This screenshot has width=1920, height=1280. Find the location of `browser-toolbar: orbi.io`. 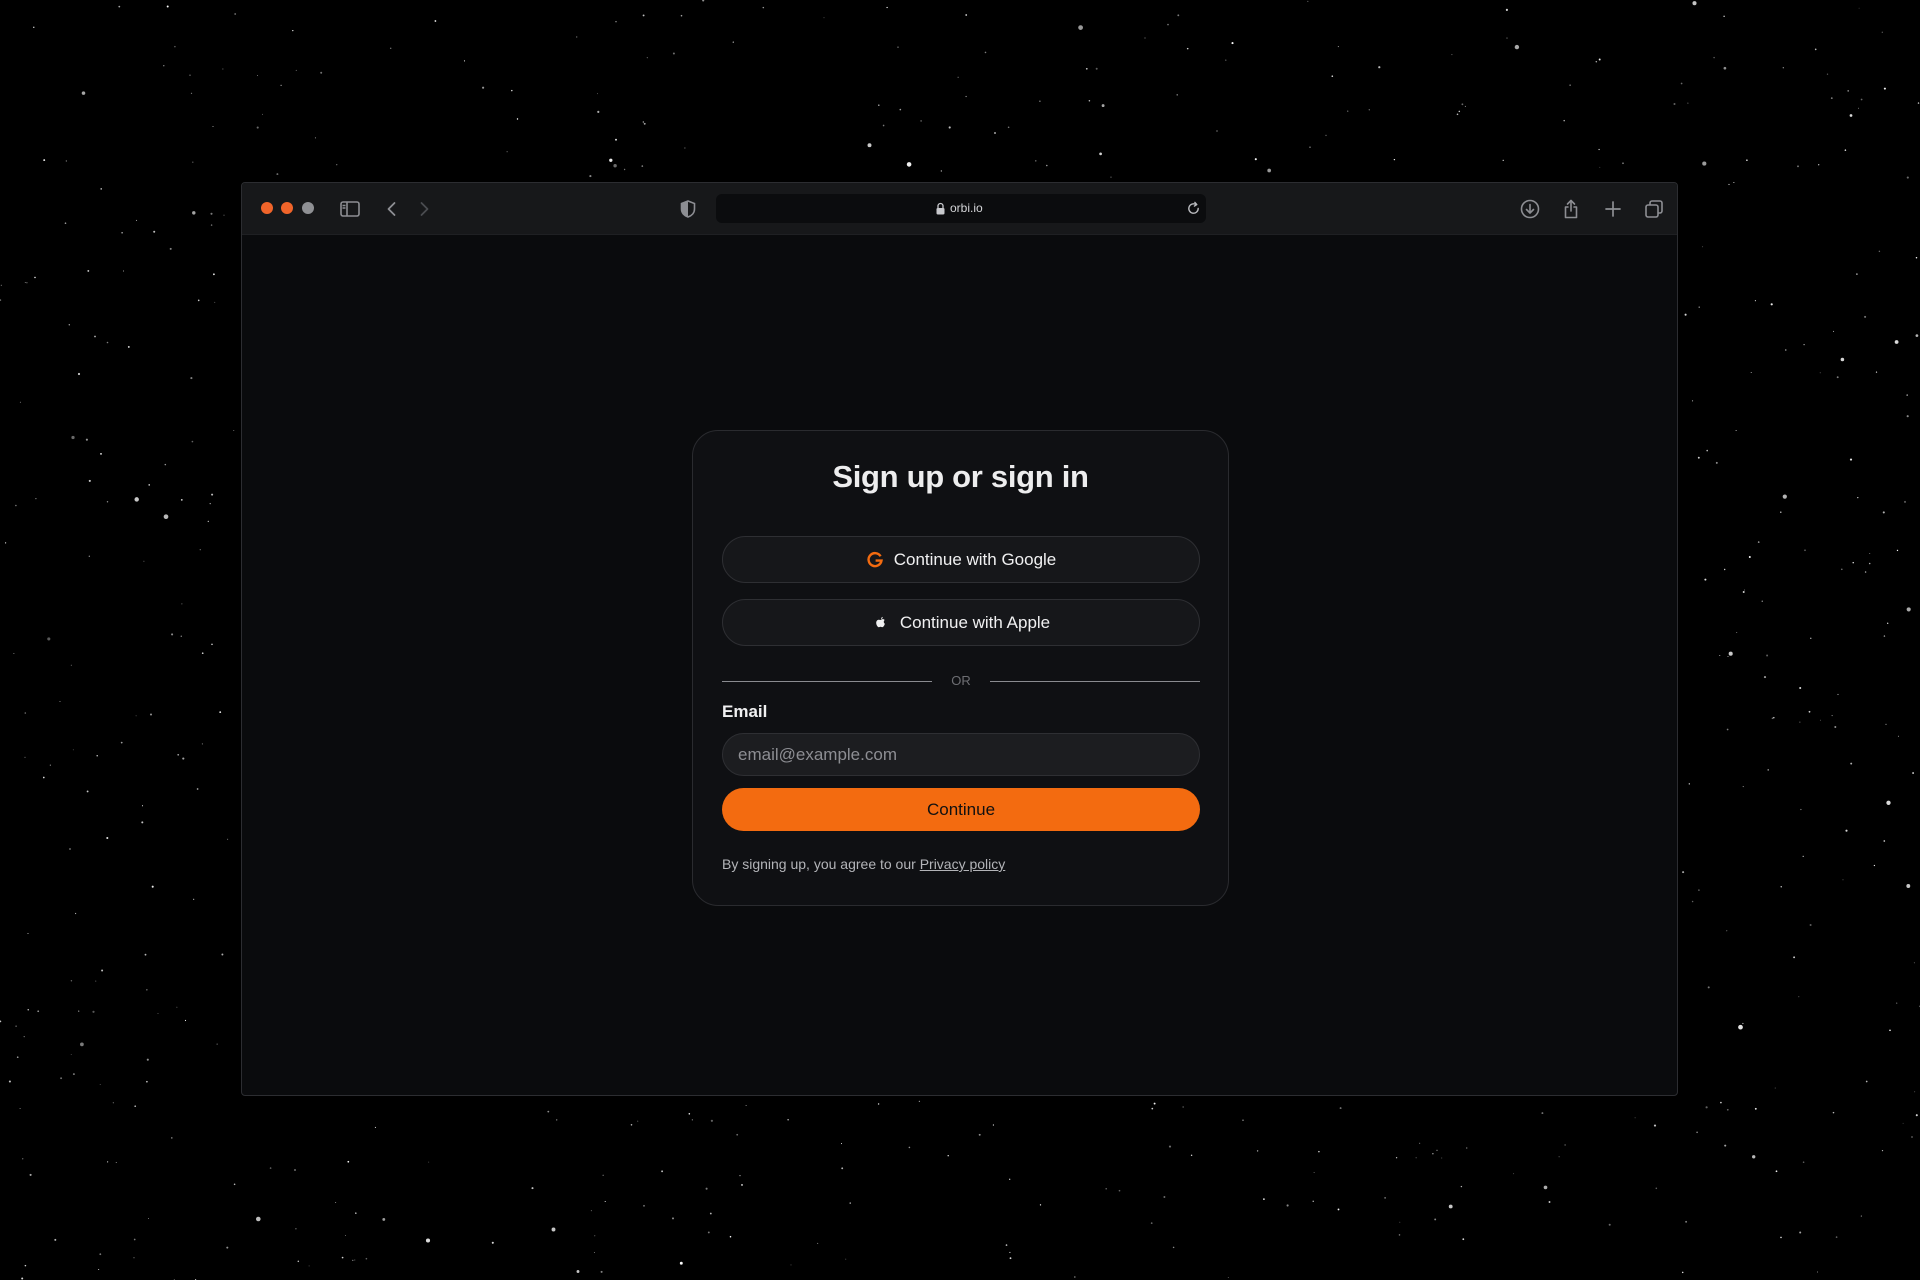

browser-toolbar: orbi.io is located at coordinates (959, 209).